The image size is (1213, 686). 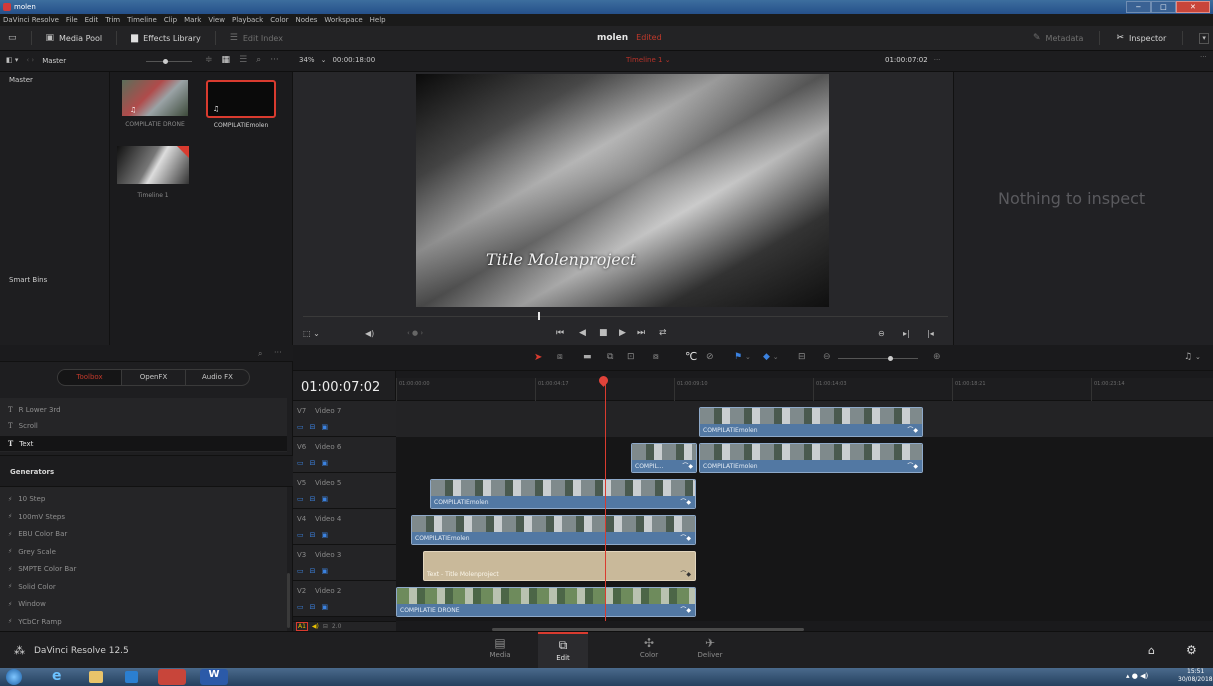 I want to click on zoom-out-icon: ⊖, so click(x=827, y=357).